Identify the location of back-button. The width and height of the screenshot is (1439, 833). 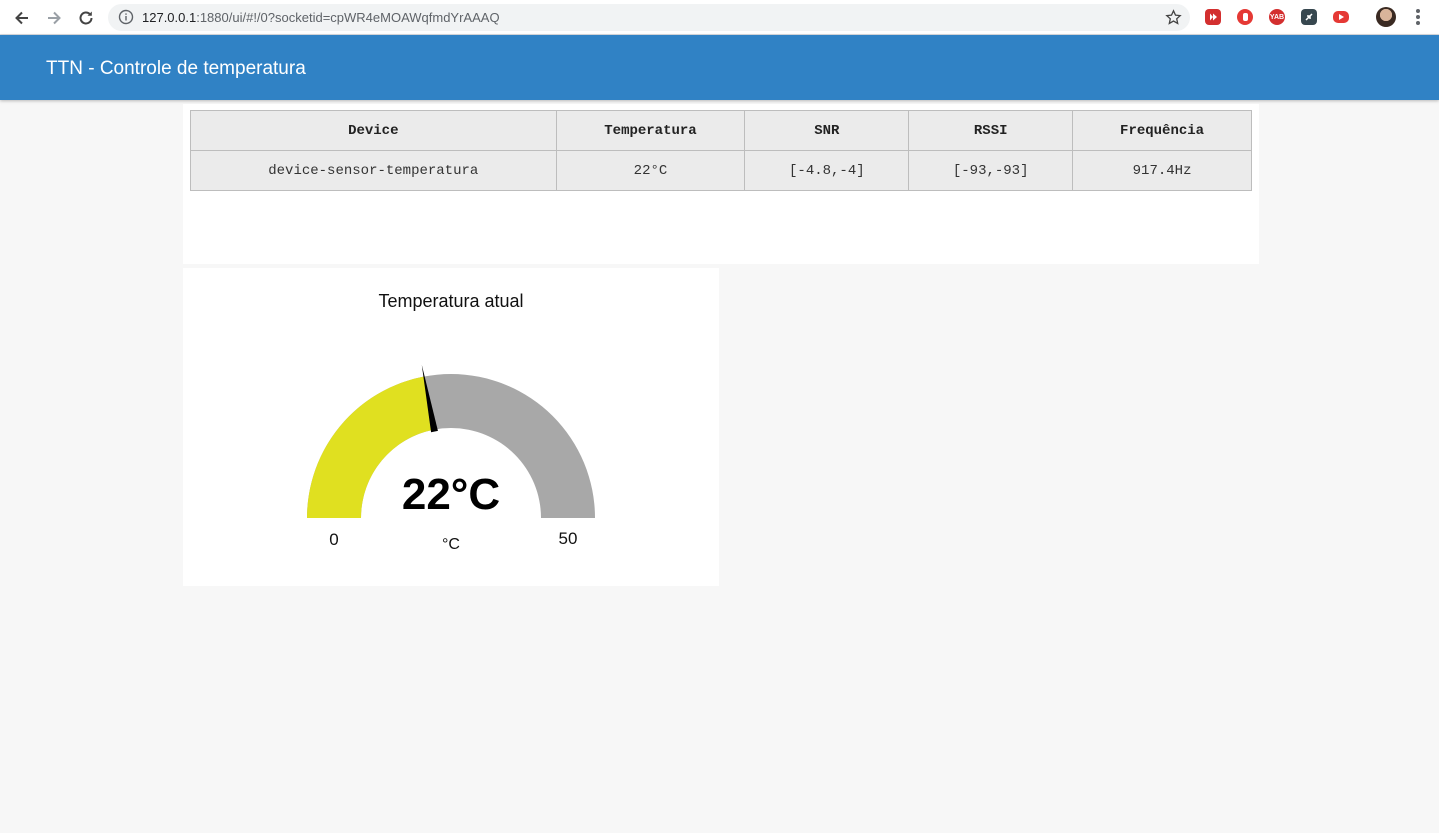
(22, 18).